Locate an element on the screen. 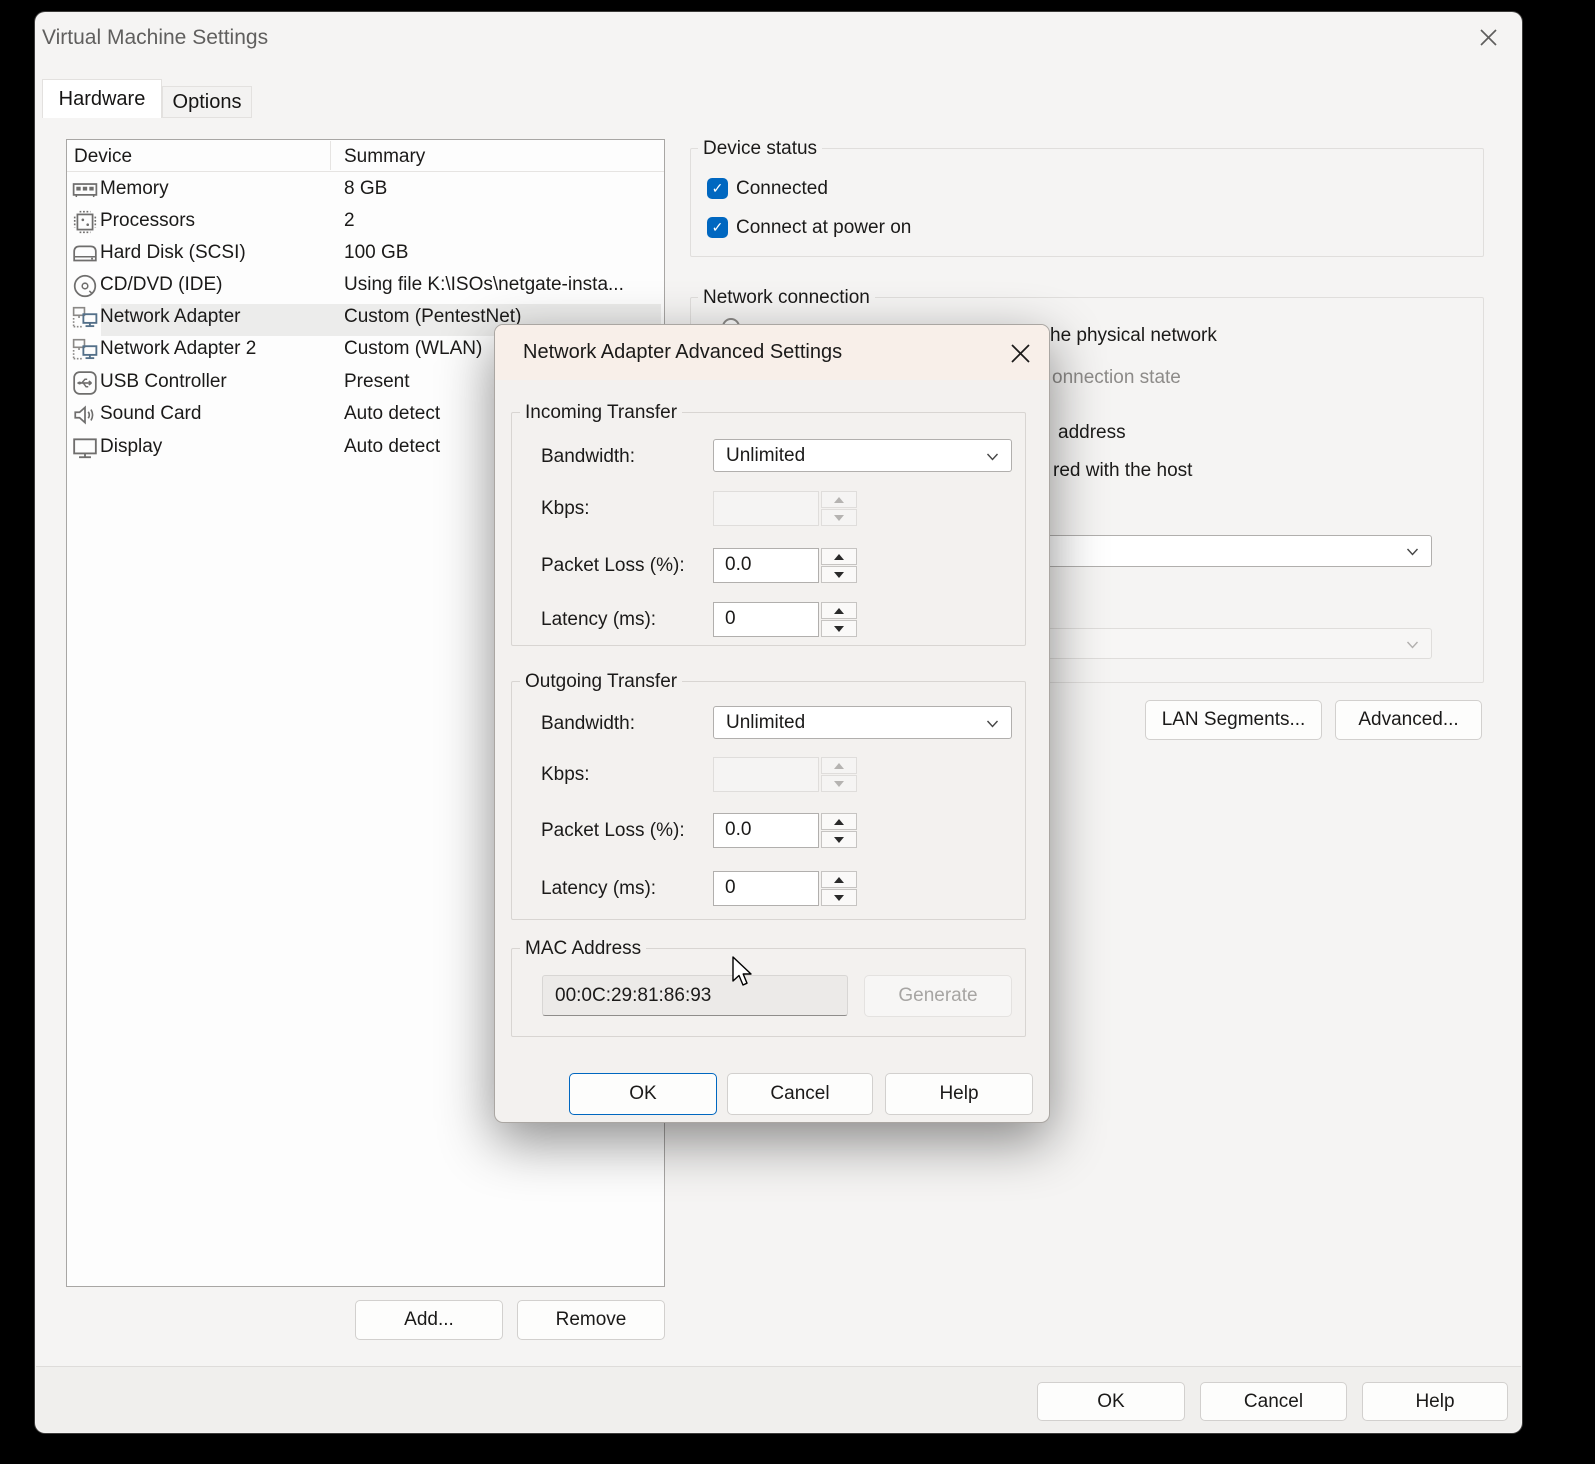 This screenshot has height=1464, width=1595. modal-ok-button-label: OK is located at coordinates (643, 1093).